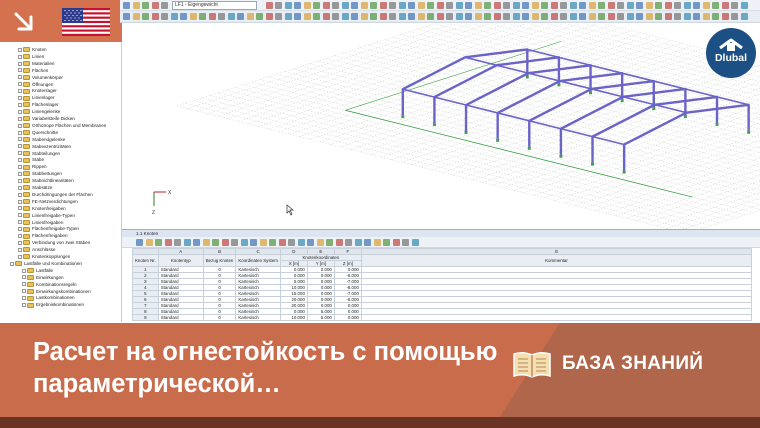 This screenshot has height=428, width=760. Describe the element at coordinates (347, 317) in the screenshot. I see `cell-z: 0.000` at that location.